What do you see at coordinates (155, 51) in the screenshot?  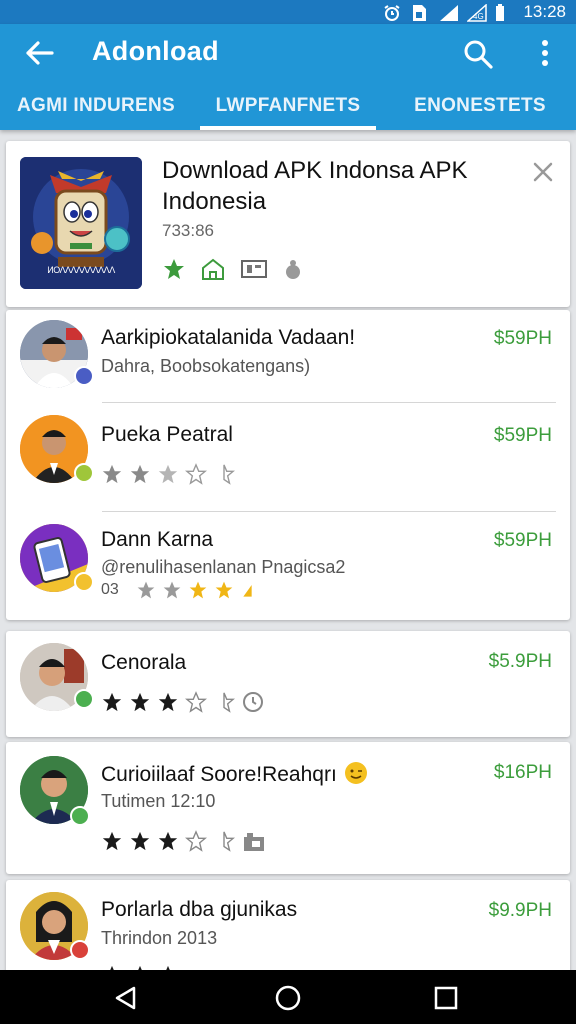 I see `page-title: Adonload` at bounding box center [155, 51].